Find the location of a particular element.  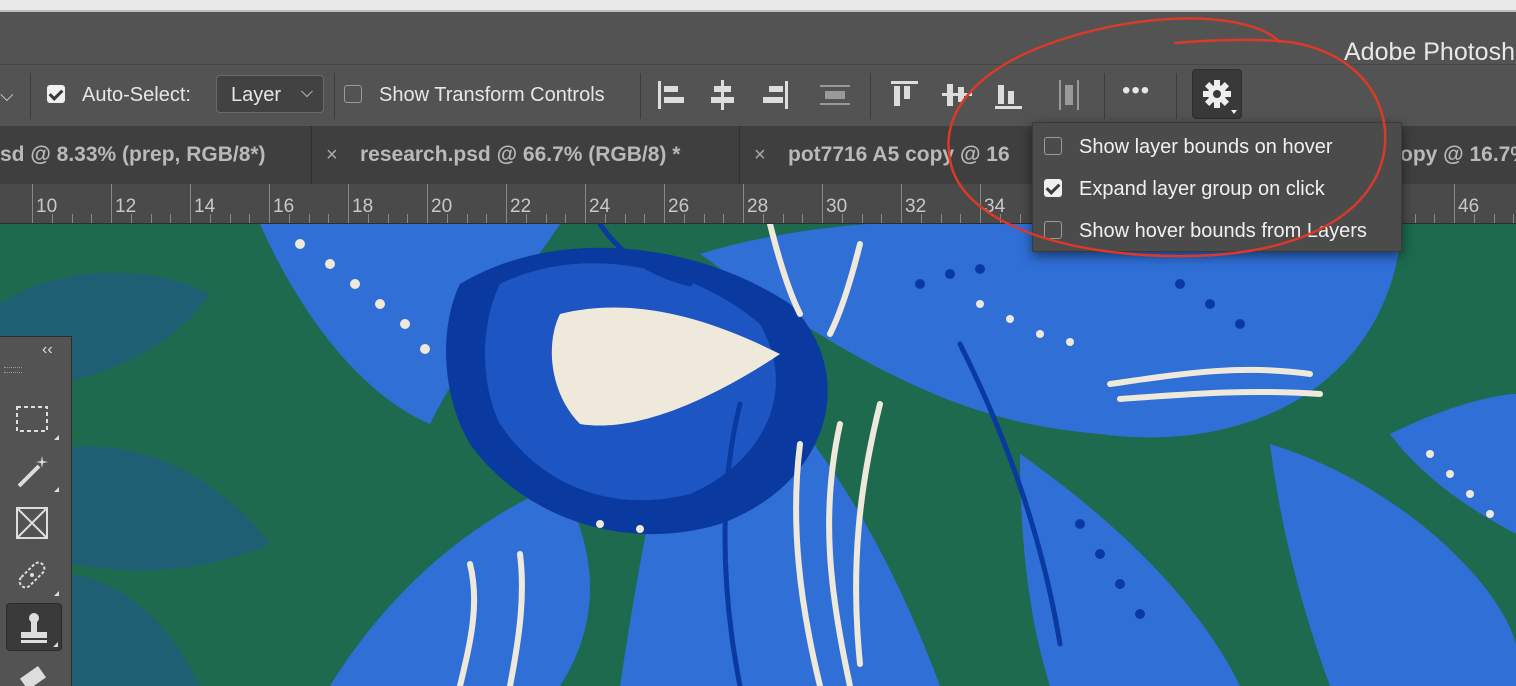

window-top-edge is located at coordinates (758, 6).